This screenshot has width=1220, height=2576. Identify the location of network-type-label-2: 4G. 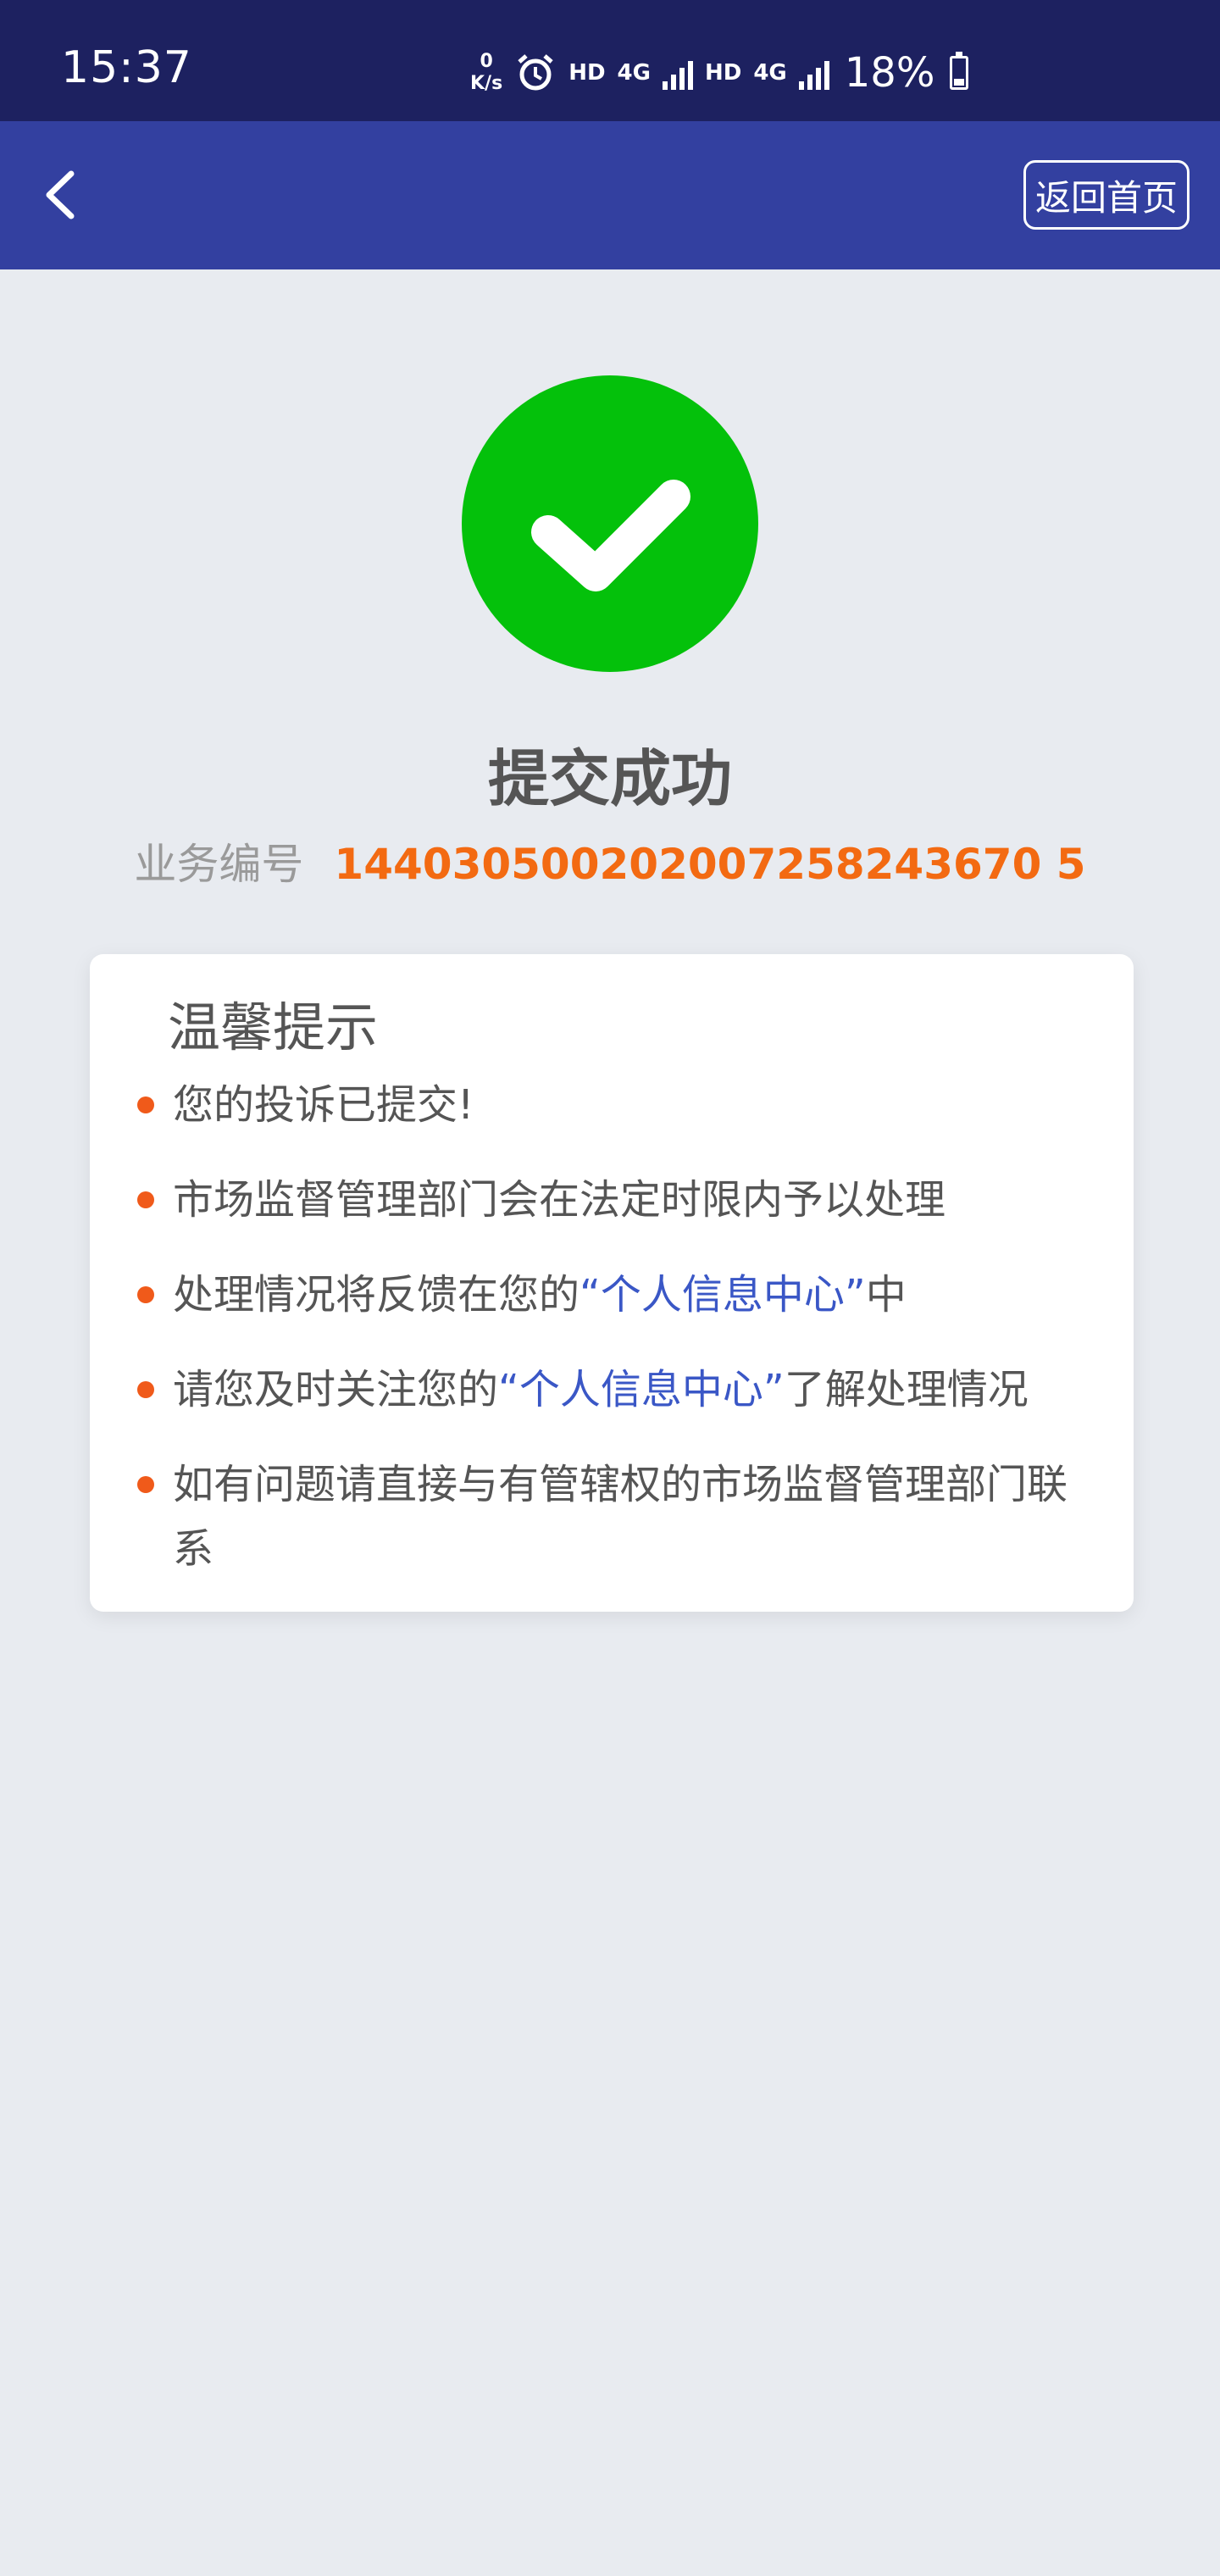
(770, 73).